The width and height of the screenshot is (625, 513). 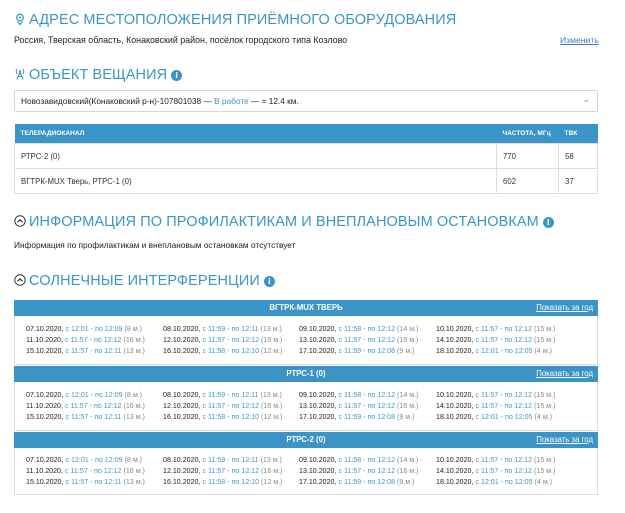 I want to click on entry-duration: (12 м.), so click(x=272, y=417).